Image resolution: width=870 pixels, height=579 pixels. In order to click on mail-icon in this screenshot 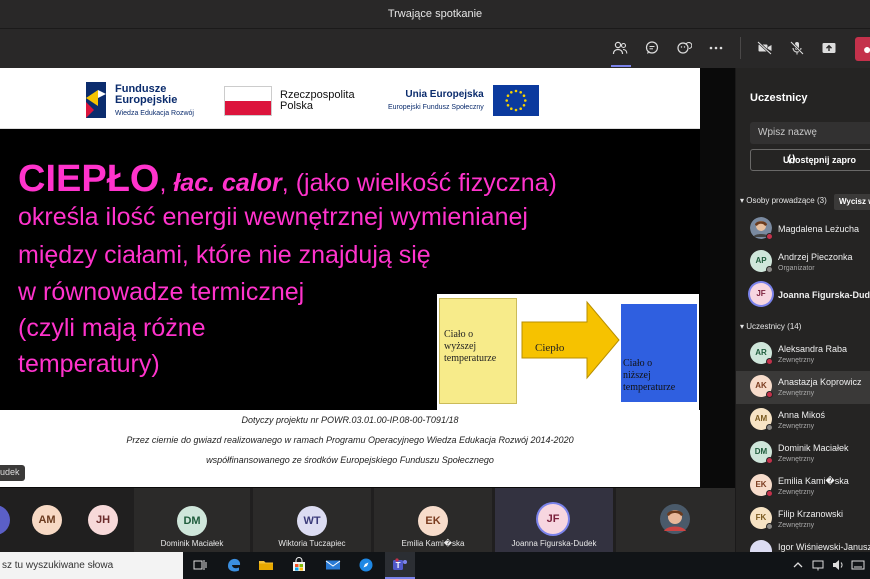, I will do `click(333, 565)`.